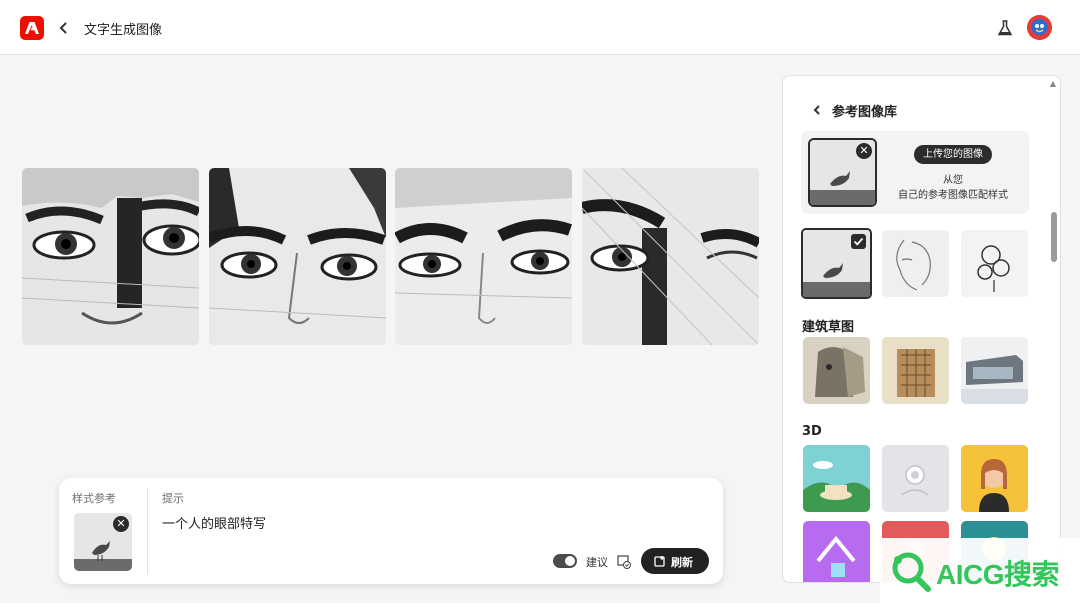  I want to click on sidebar-scrollbar, so click(1054, 237).